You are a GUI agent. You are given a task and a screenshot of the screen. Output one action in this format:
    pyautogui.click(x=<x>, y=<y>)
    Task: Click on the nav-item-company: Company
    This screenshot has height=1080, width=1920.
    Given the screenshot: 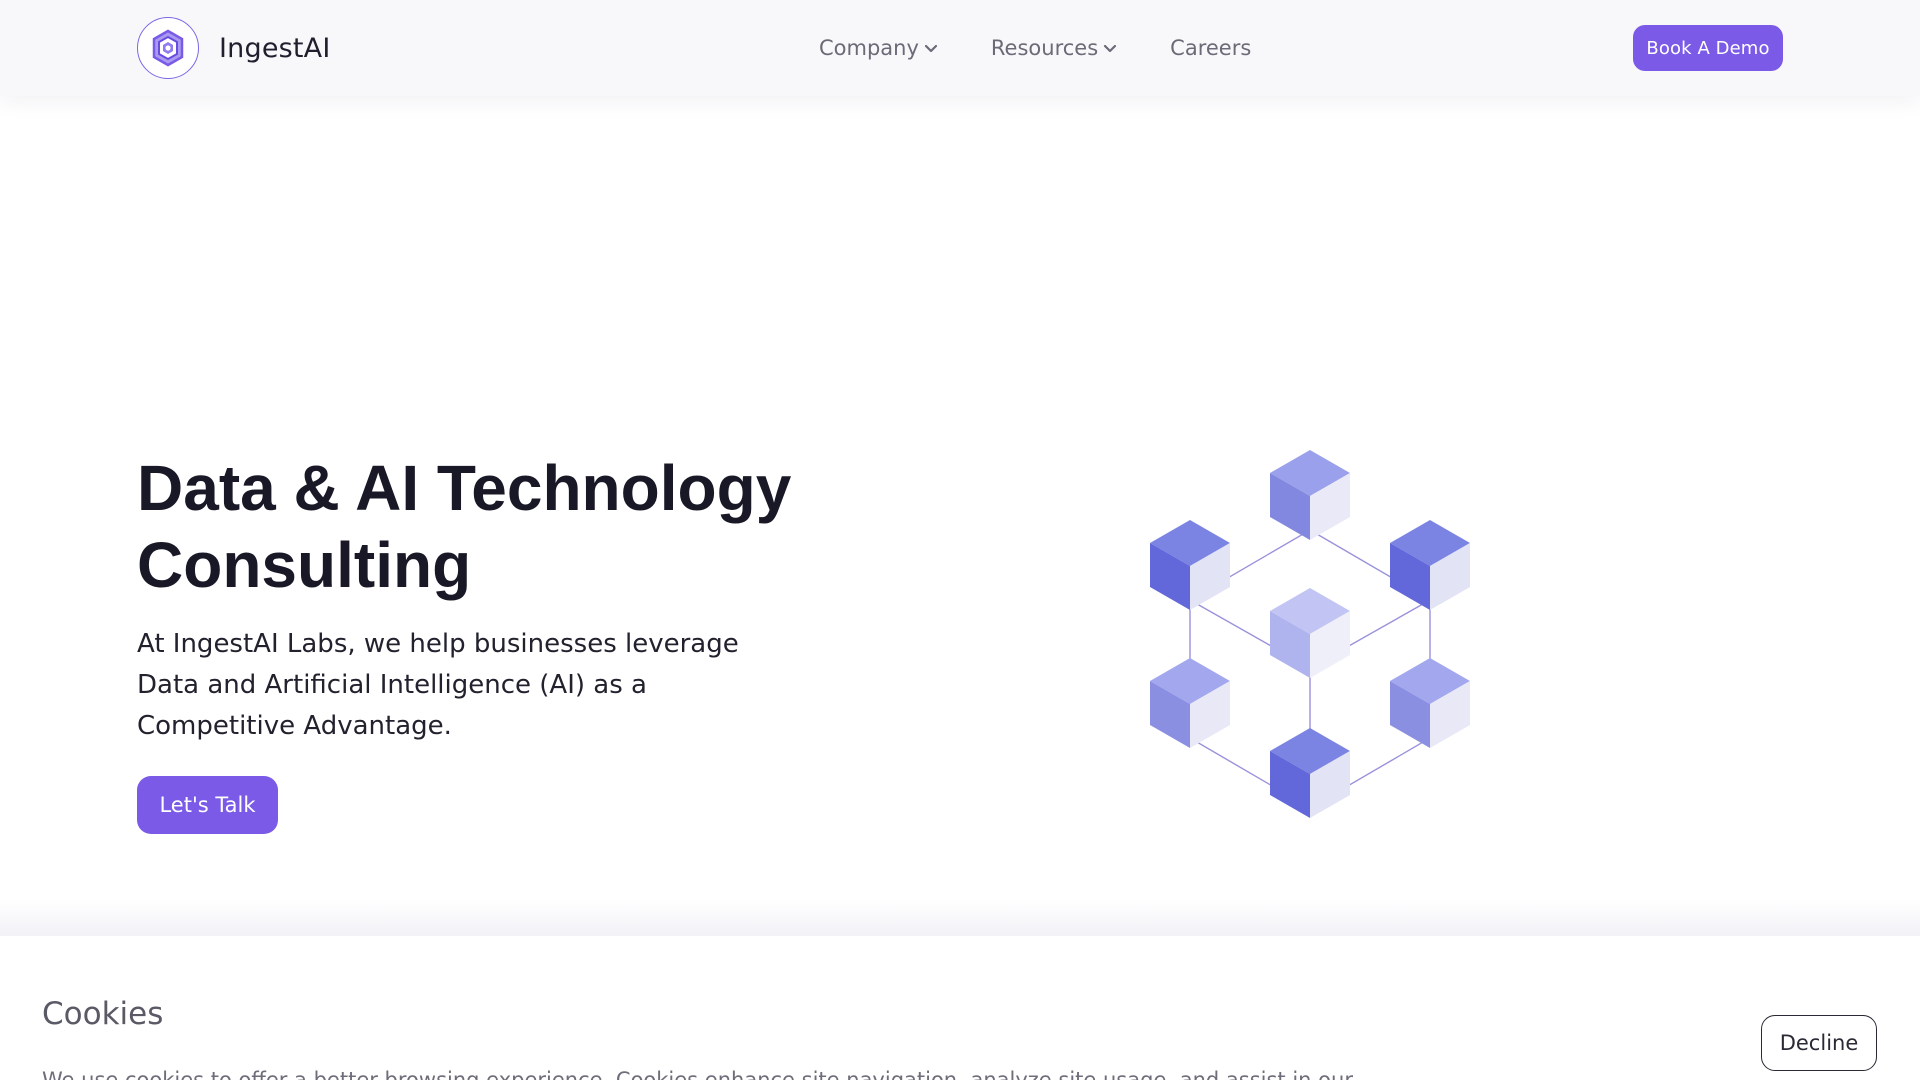 What is the action you would take?
    pyautogui.click(x=878, y=48)
    